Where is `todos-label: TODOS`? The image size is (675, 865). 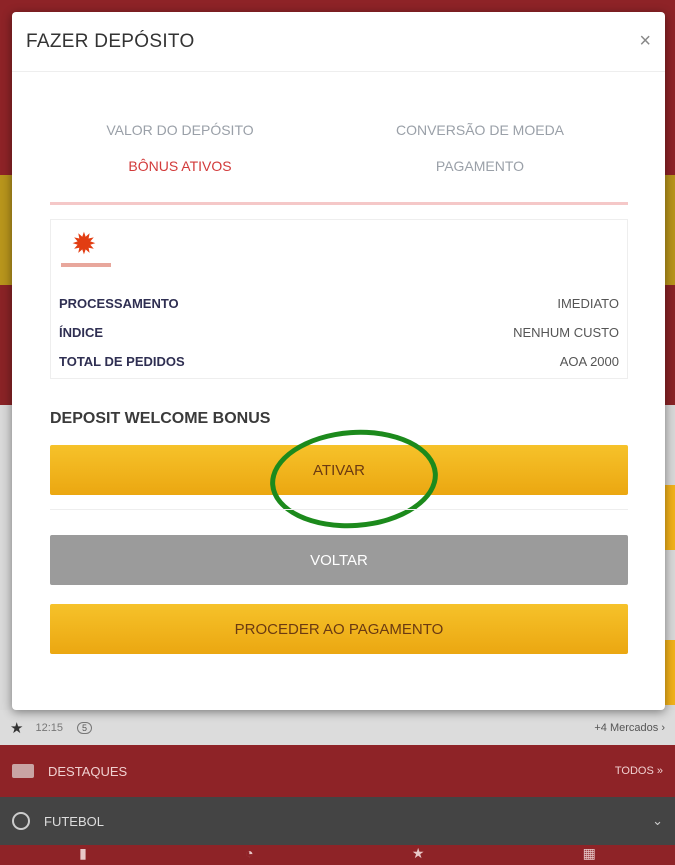 todos-label: TODOS is located at coordinates (634, 771).